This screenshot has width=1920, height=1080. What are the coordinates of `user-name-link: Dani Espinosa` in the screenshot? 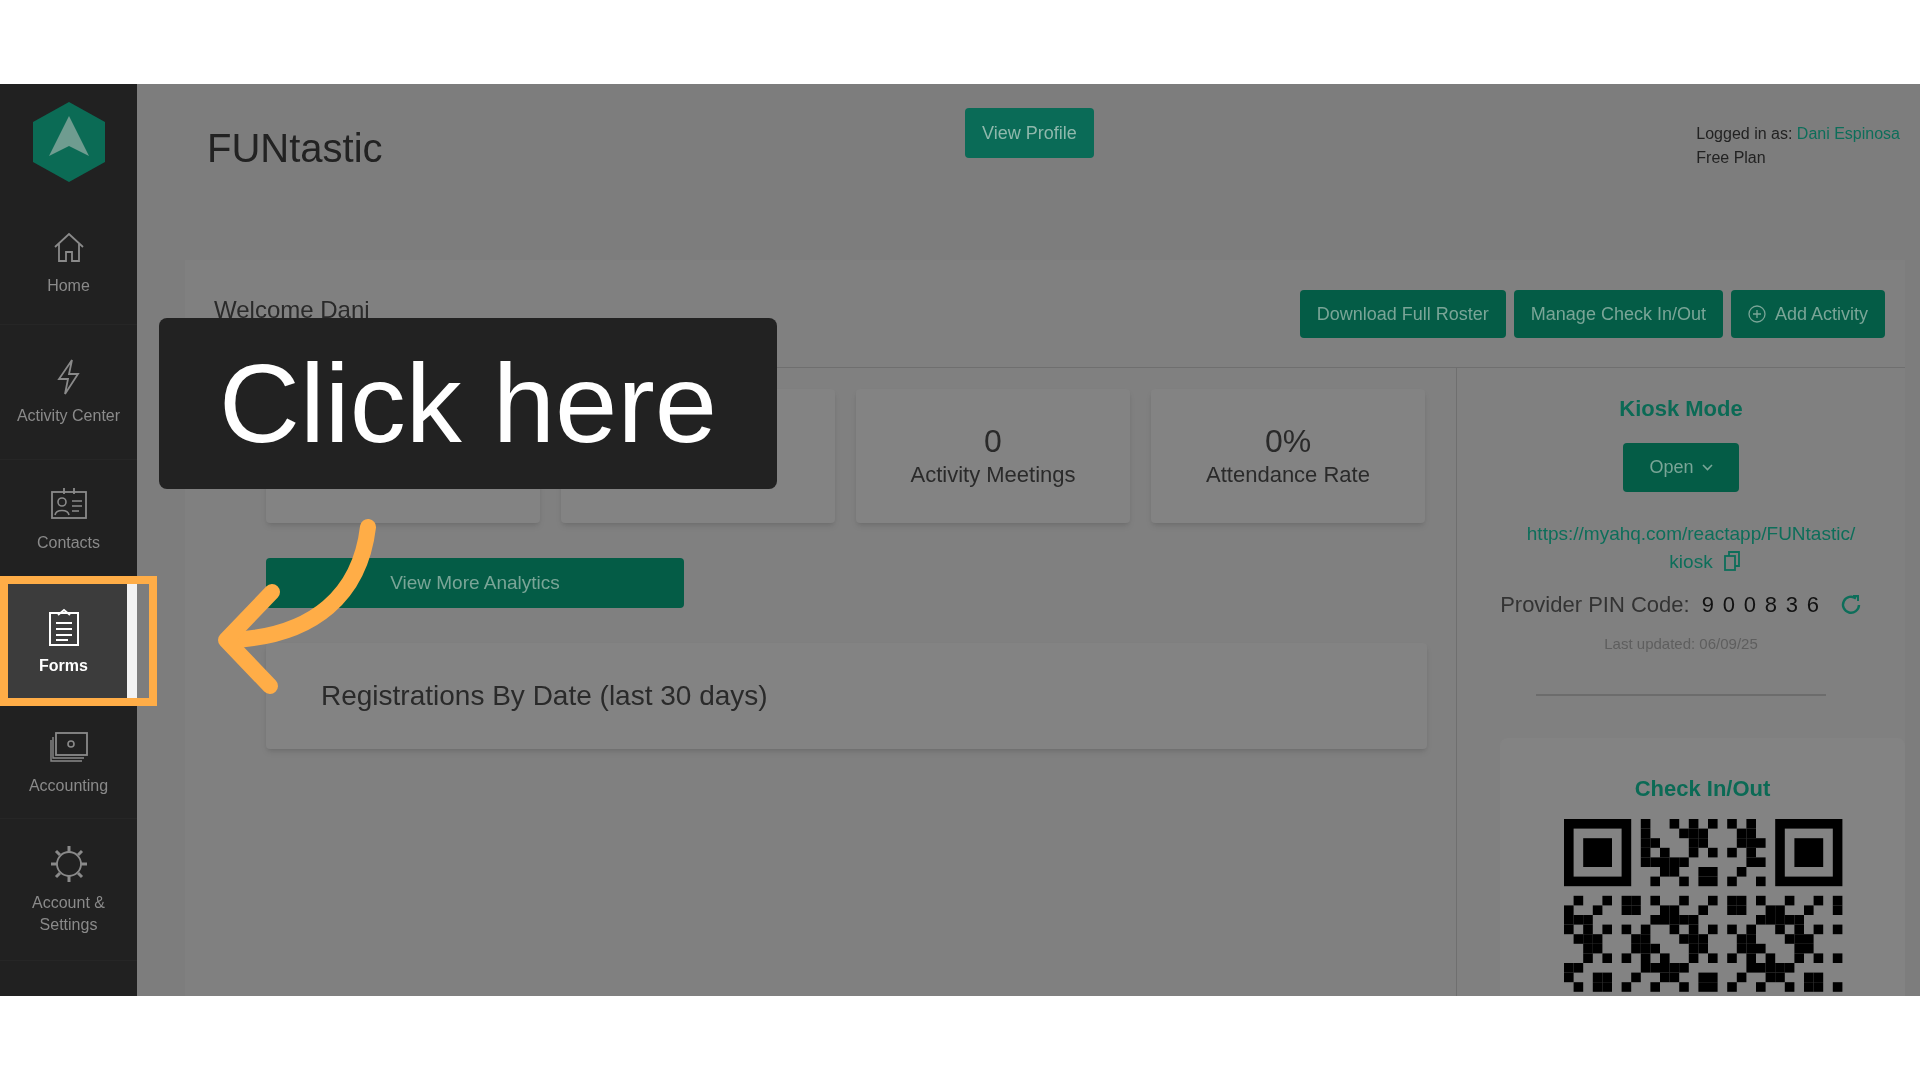 It's located at (1848, 133).